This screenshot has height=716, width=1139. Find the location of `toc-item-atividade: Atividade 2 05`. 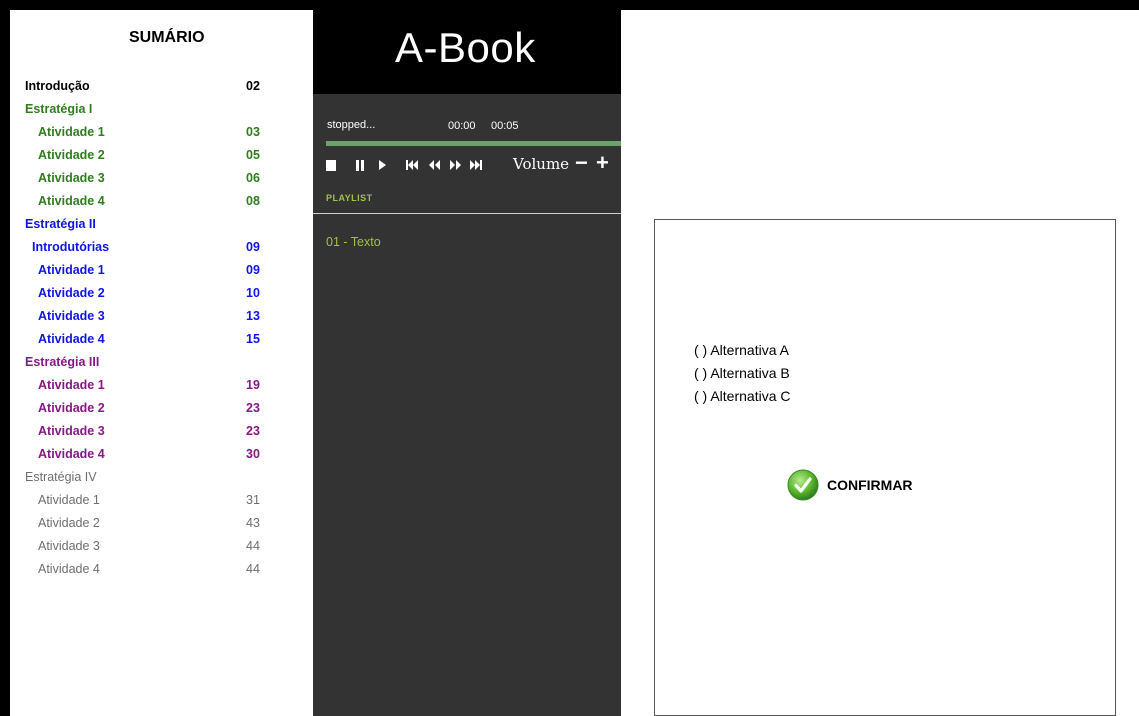

toc-item-atividade: Atividade 2 05 is located at coordinates (160, 156).